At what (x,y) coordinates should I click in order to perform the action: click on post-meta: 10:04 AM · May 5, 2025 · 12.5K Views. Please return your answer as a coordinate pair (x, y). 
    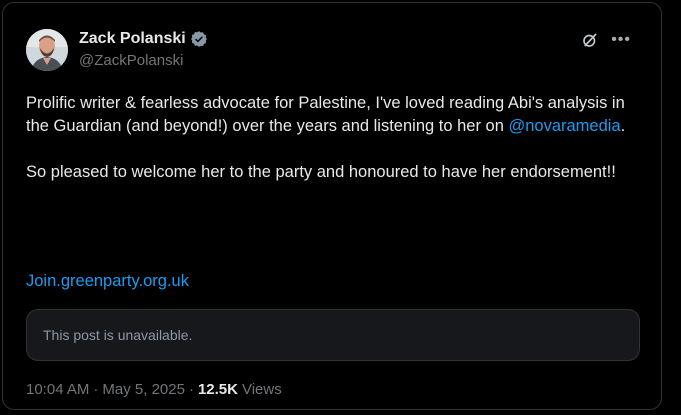
    Looking at the image, I should click on (154, 389).